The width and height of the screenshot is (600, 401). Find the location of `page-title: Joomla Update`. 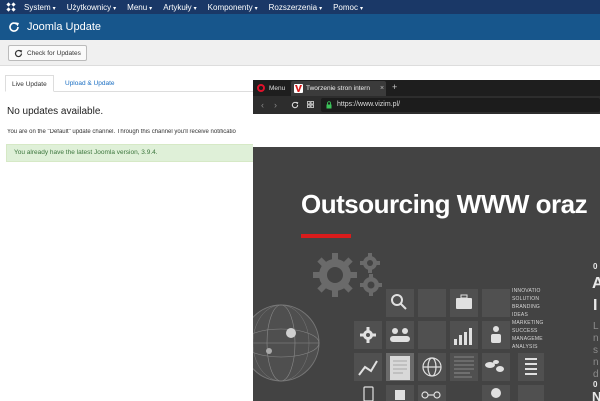

page-title: Joomla Update is located at coordinates (64, 27).